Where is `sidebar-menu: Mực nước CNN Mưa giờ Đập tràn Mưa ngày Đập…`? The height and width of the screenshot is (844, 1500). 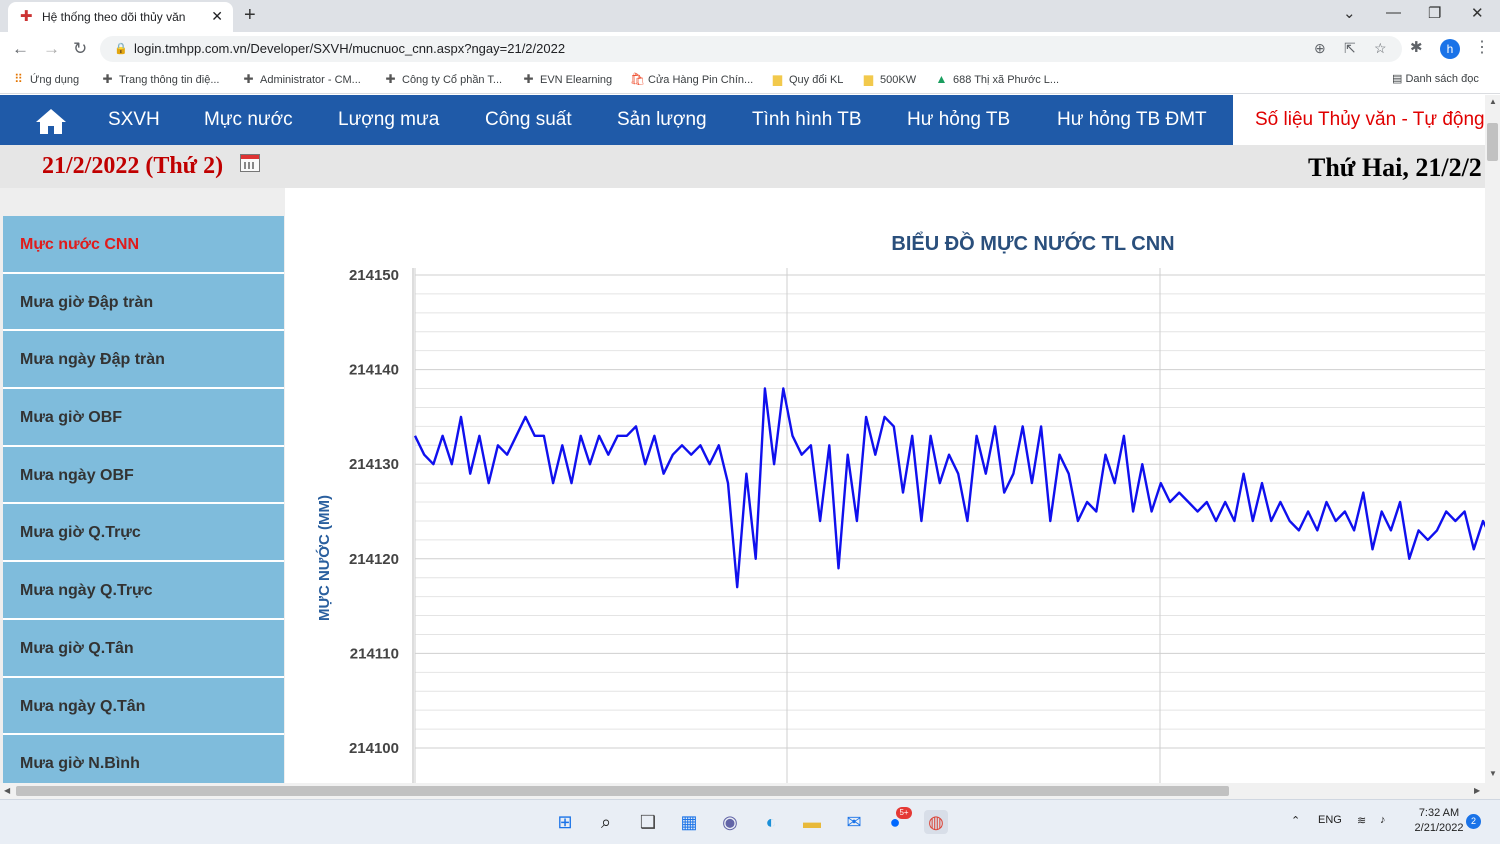 sidebar-menu: Mực nước CNN Mưa giờ Đập tràn Mưa ngày Đập… is located at coordinates (143, 499).